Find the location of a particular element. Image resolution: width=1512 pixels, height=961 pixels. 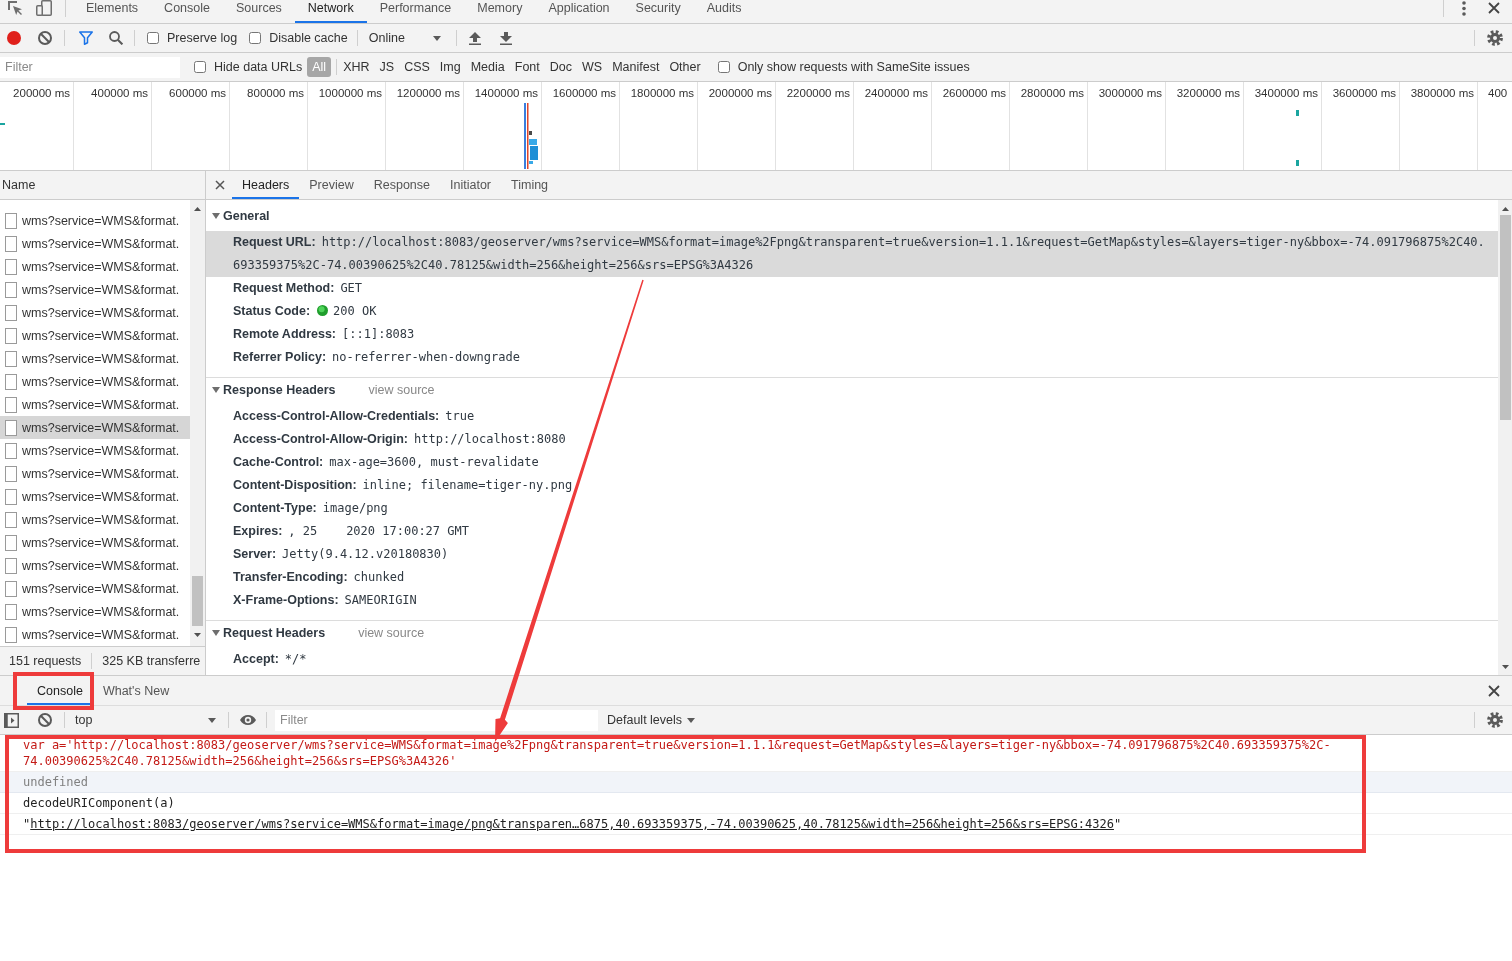

caret-icon is located at coordinates (212, 720).